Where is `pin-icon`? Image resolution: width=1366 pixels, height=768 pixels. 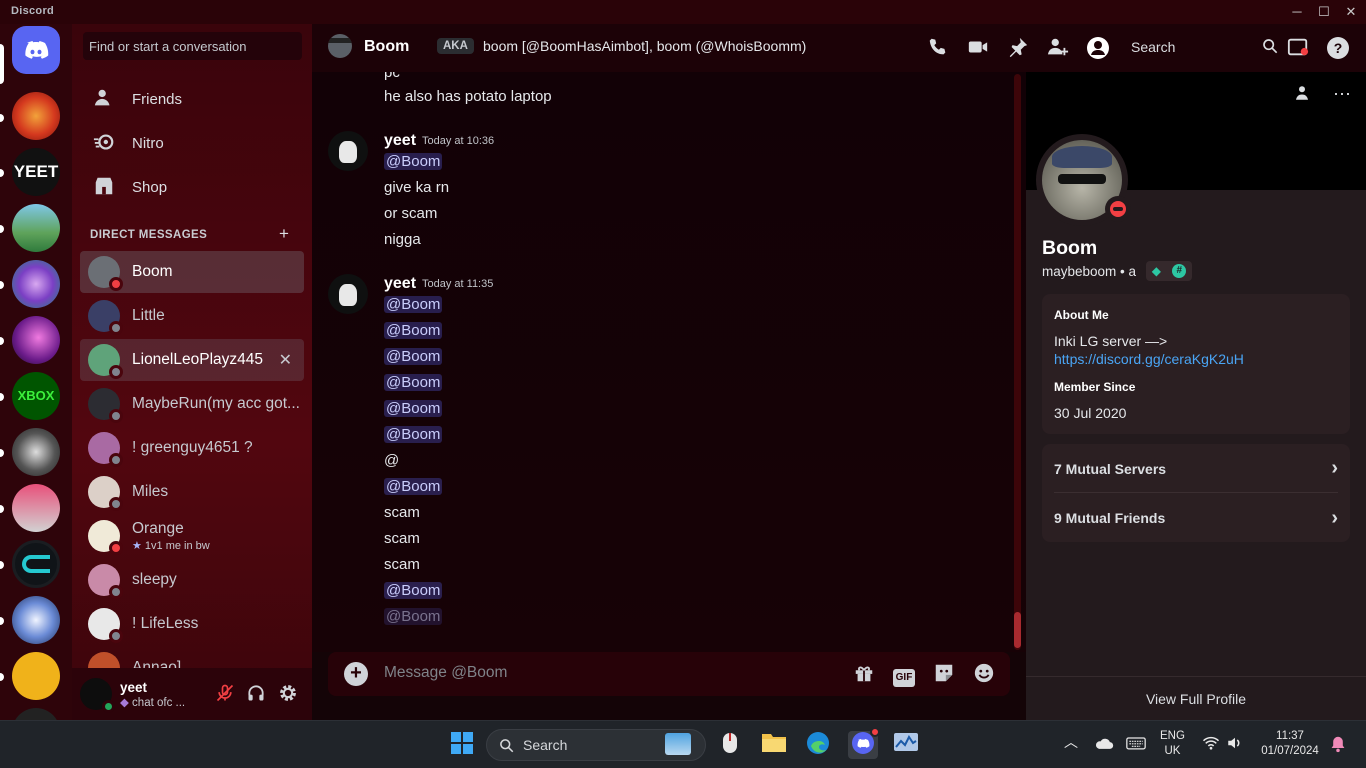 pin-icon is located at coordinates (1018, 48).